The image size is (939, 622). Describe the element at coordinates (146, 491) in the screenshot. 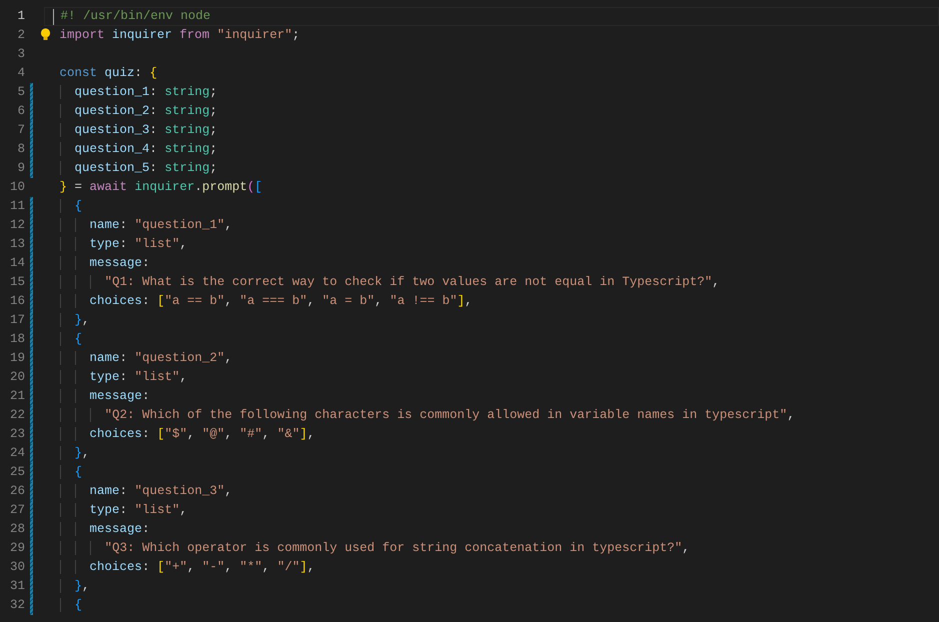

I see `code-line: name: "question_3",` at that location.